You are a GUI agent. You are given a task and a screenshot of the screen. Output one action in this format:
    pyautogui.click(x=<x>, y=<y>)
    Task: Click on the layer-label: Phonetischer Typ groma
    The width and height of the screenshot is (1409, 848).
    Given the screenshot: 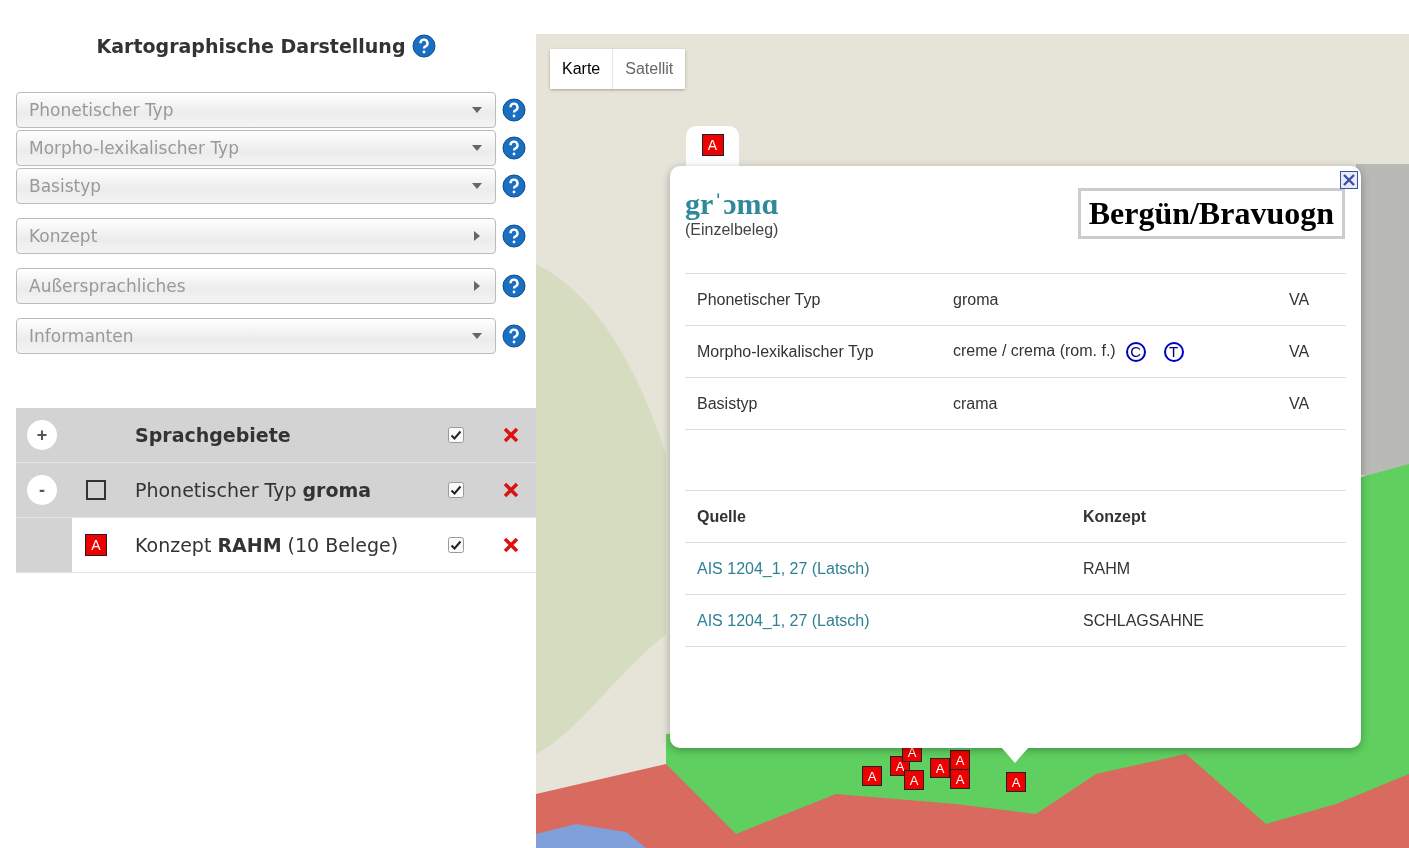 What is the action you would take?
    pyautogui.click(x=254, y=490)
    